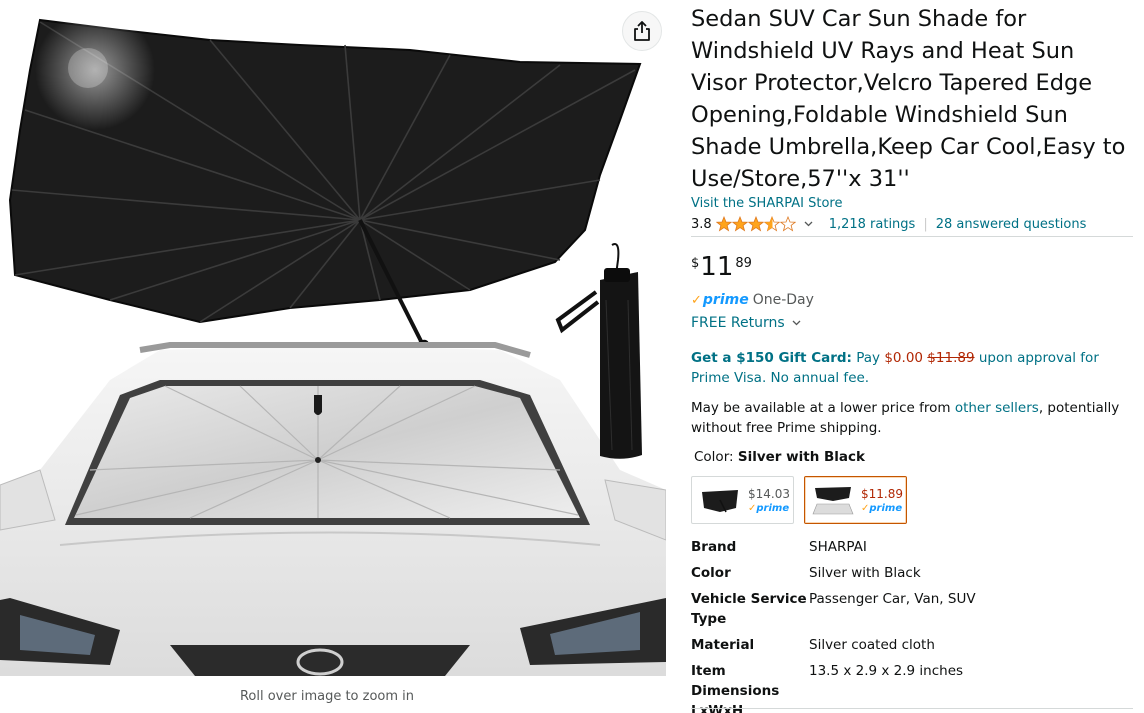 The width and height of the screenshot is (1144, 713). Describe the element at coordinates (838, 547) in the screenshot. I see `spec-value: SHARPAI` at that location.